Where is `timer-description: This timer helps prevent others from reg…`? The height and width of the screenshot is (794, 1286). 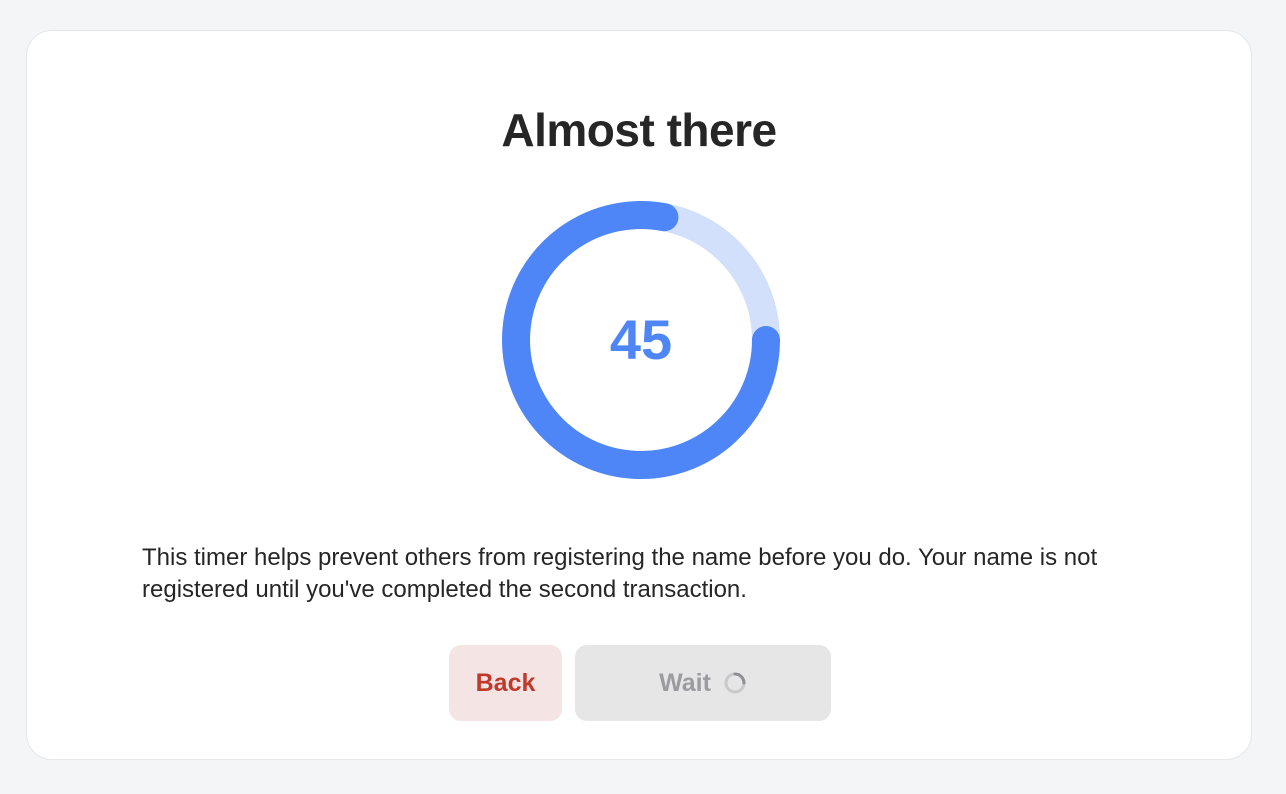
timer-description: This timer helps prevent others from reg… is located at coordinates (620, 573).